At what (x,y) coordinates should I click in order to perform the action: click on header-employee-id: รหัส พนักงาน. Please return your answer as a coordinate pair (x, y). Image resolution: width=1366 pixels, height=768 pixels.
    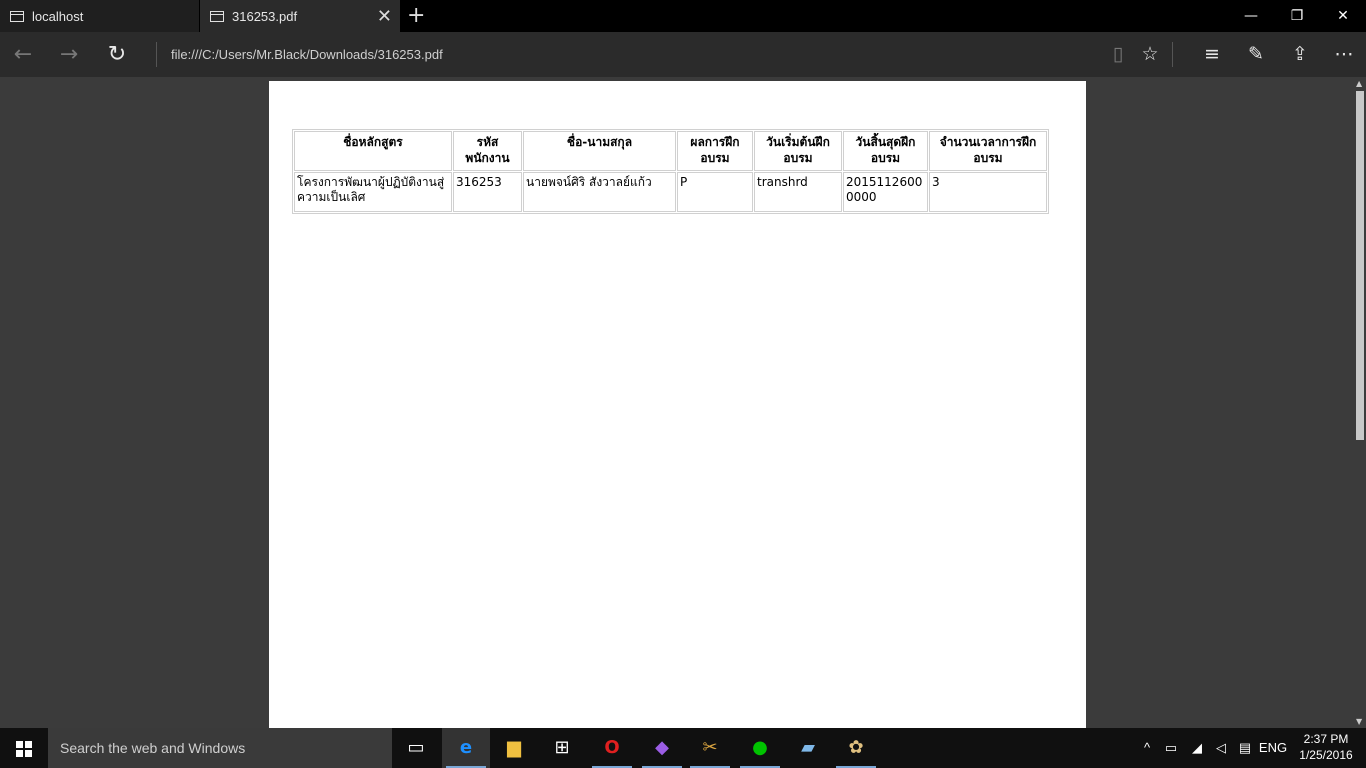
    Looking at the image, I should click on (487, 151).